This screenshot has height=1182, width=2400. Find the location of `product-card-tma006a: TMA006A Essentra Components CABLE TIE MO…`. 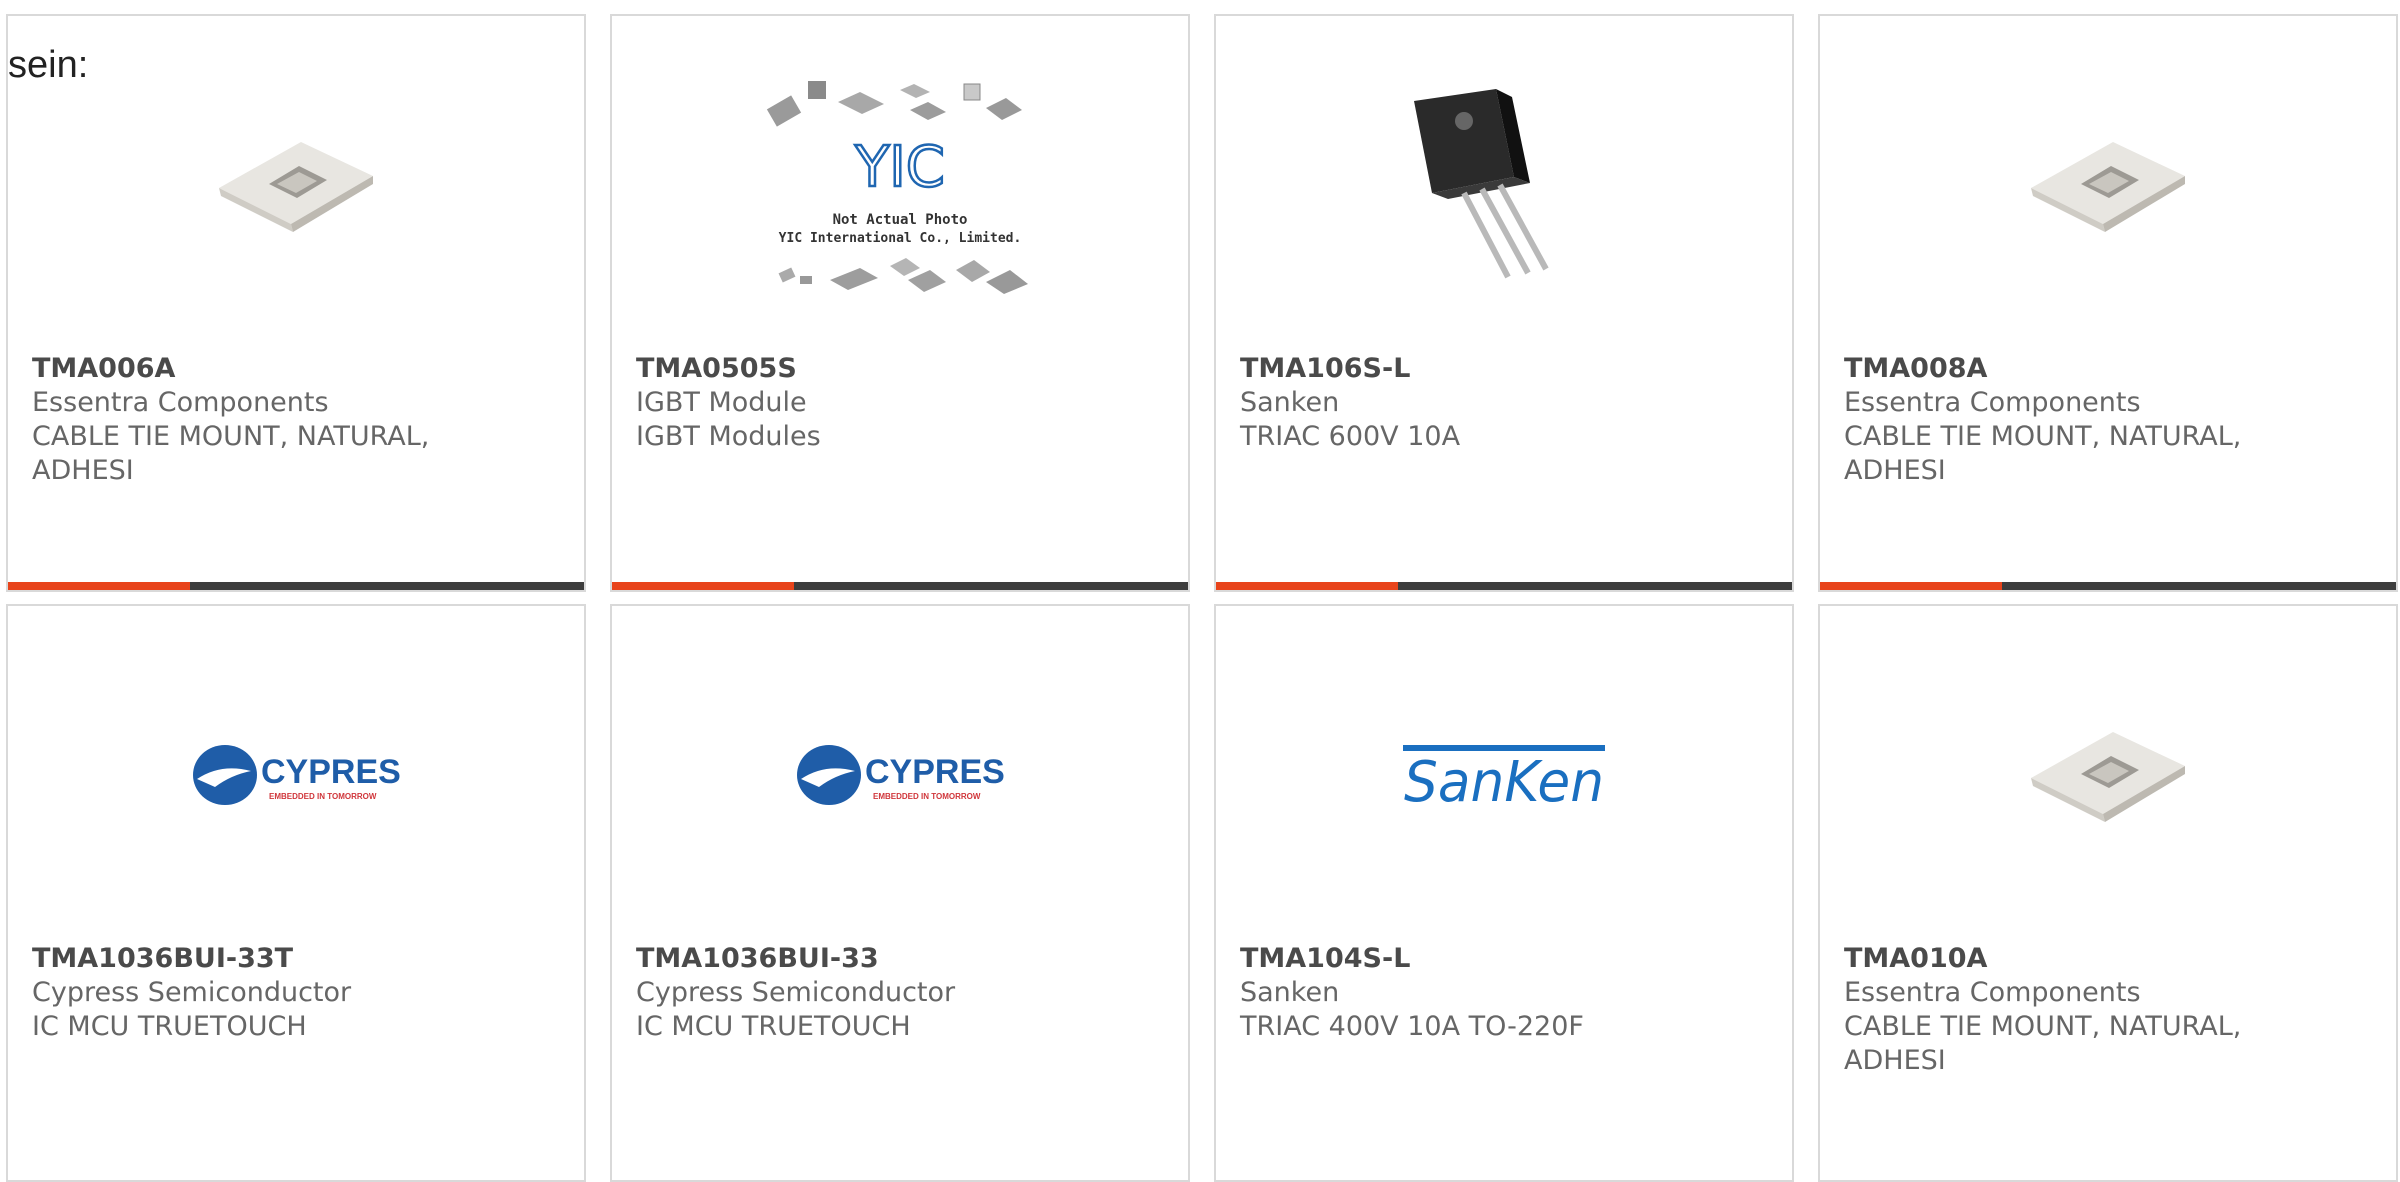

product-card-tma006a: TMA006A Essentra Components CABLE TIE MO… is located at coordinates (296, 303).